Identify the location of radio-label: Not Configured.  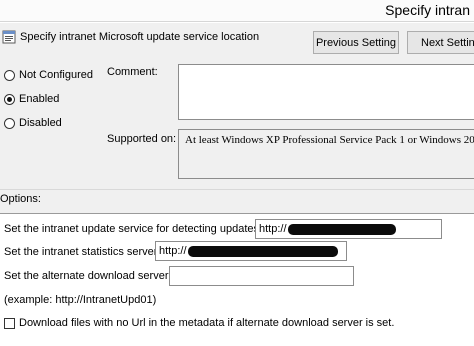
(56, 75).